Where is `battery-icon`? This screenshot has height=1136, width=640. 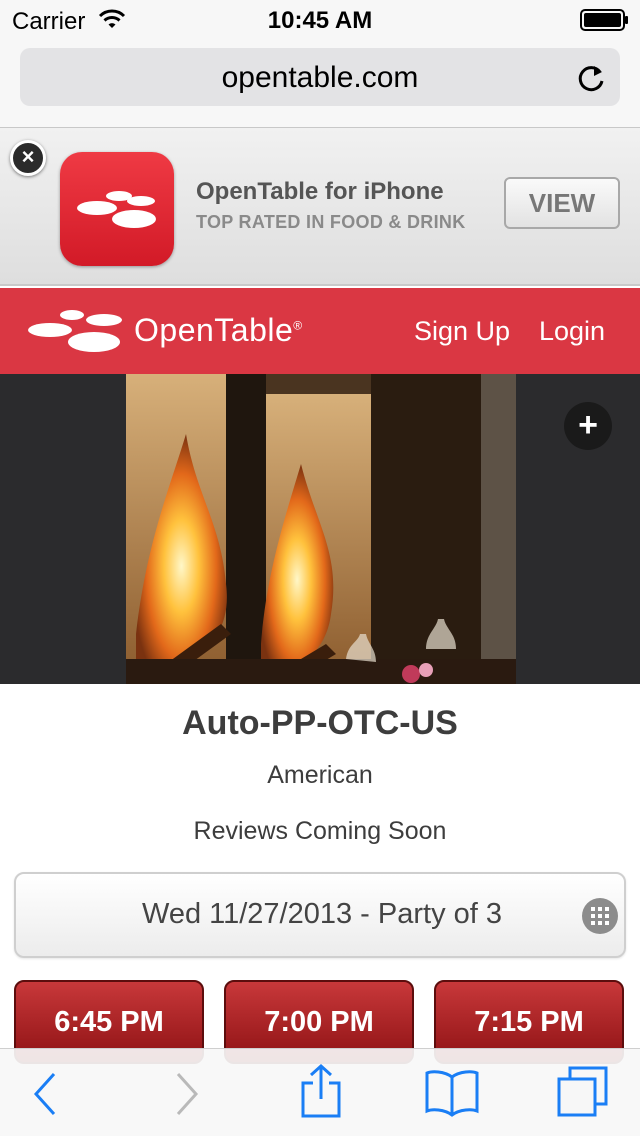
battery-icon is located at coordinates (604, 20).